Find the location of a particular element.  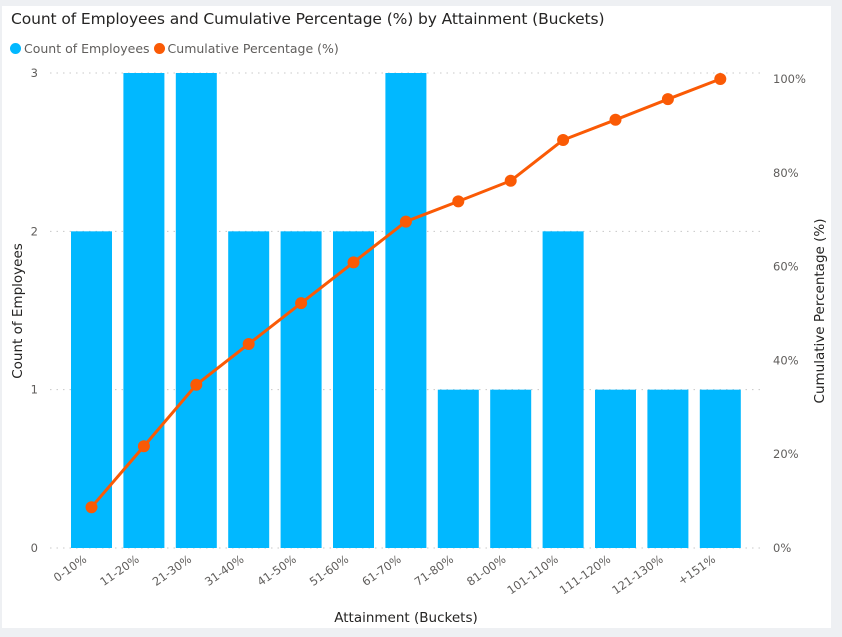

y2-tick-label: 100% is located at coordinates (789, 79).